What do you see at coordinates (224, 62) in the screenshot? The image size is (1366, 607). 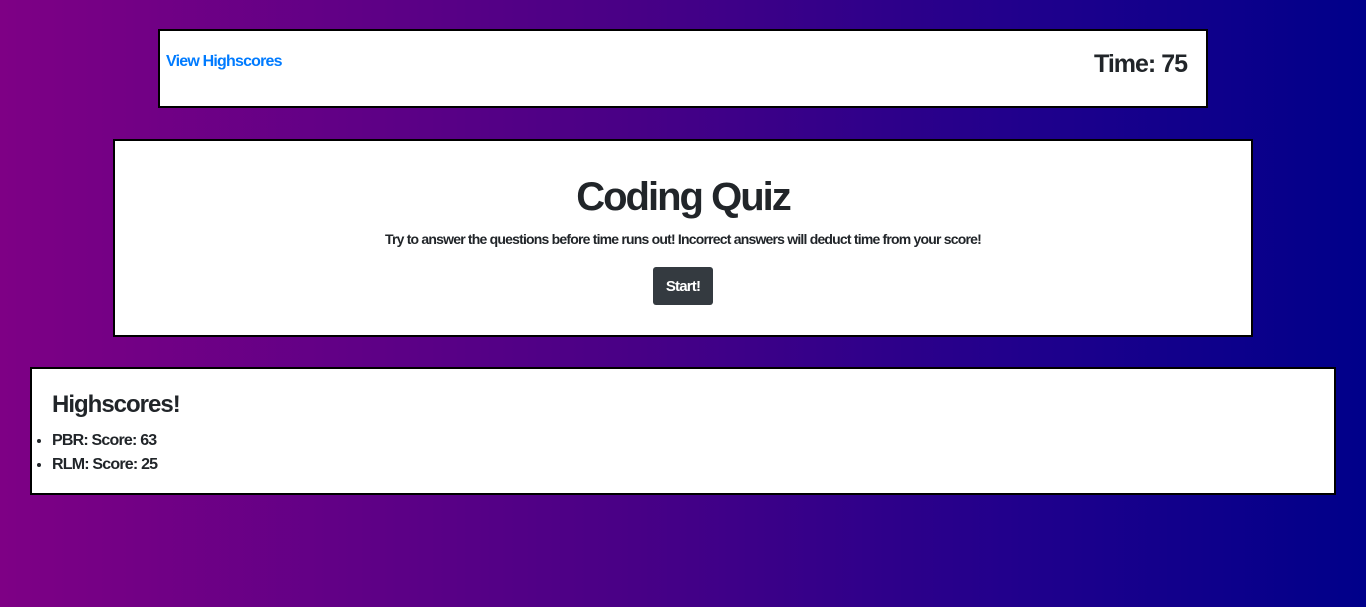 I see `view-highscores-link: View Highscores` at bounding box center [224, 62].